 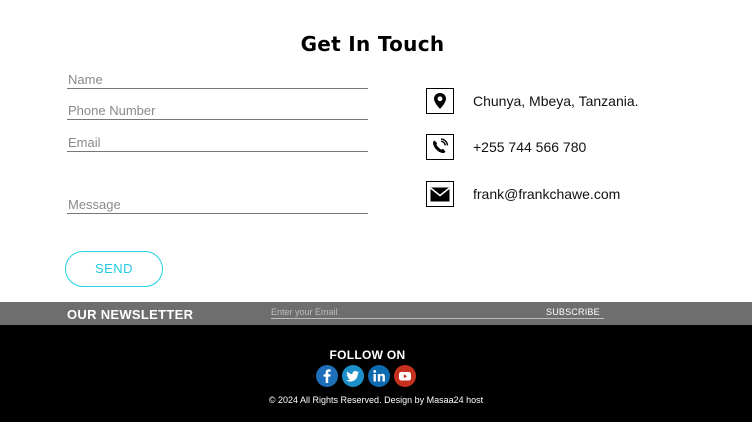 I want to click on message-field: Message, so click(x=217, y=206).